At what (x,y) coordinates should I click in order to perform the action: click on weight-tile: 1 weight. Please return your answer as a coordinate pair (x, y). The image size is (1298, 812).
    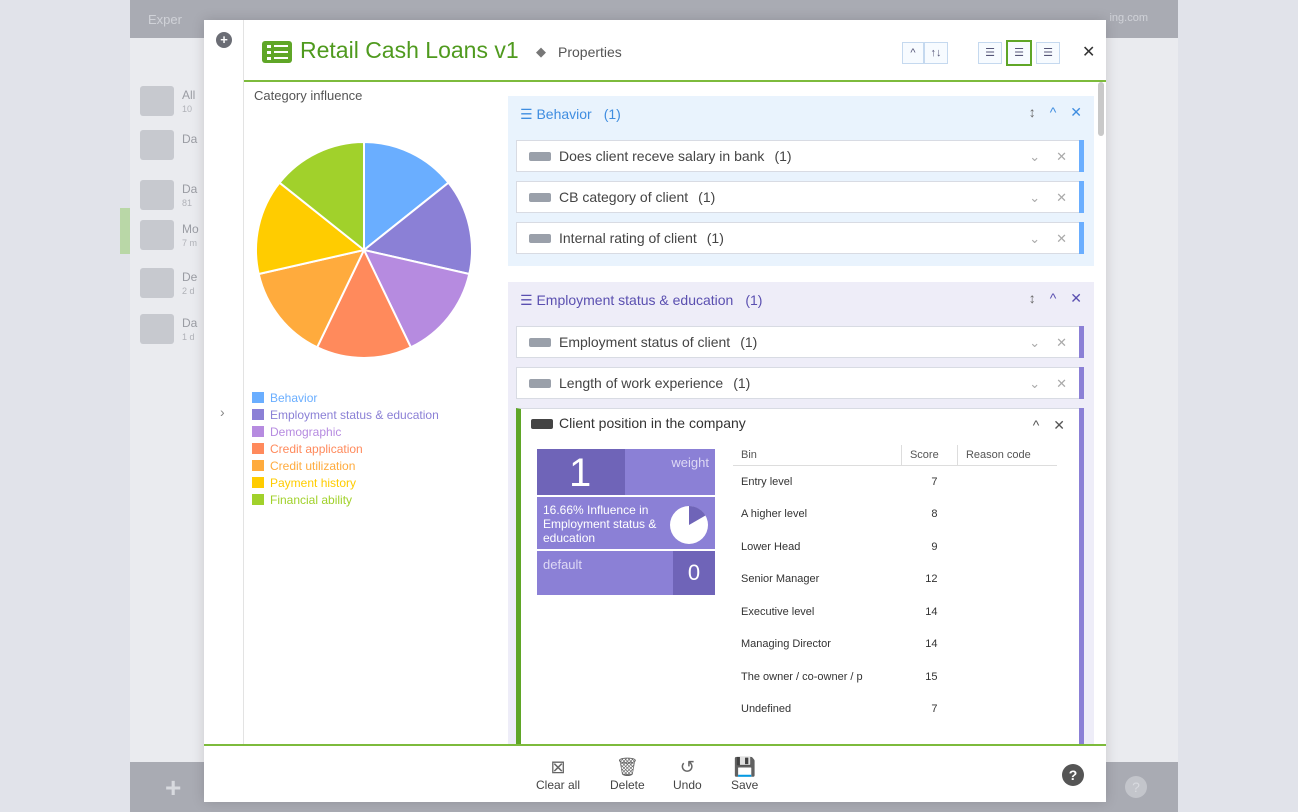
    Looking at the image, I should click on (626, 472).